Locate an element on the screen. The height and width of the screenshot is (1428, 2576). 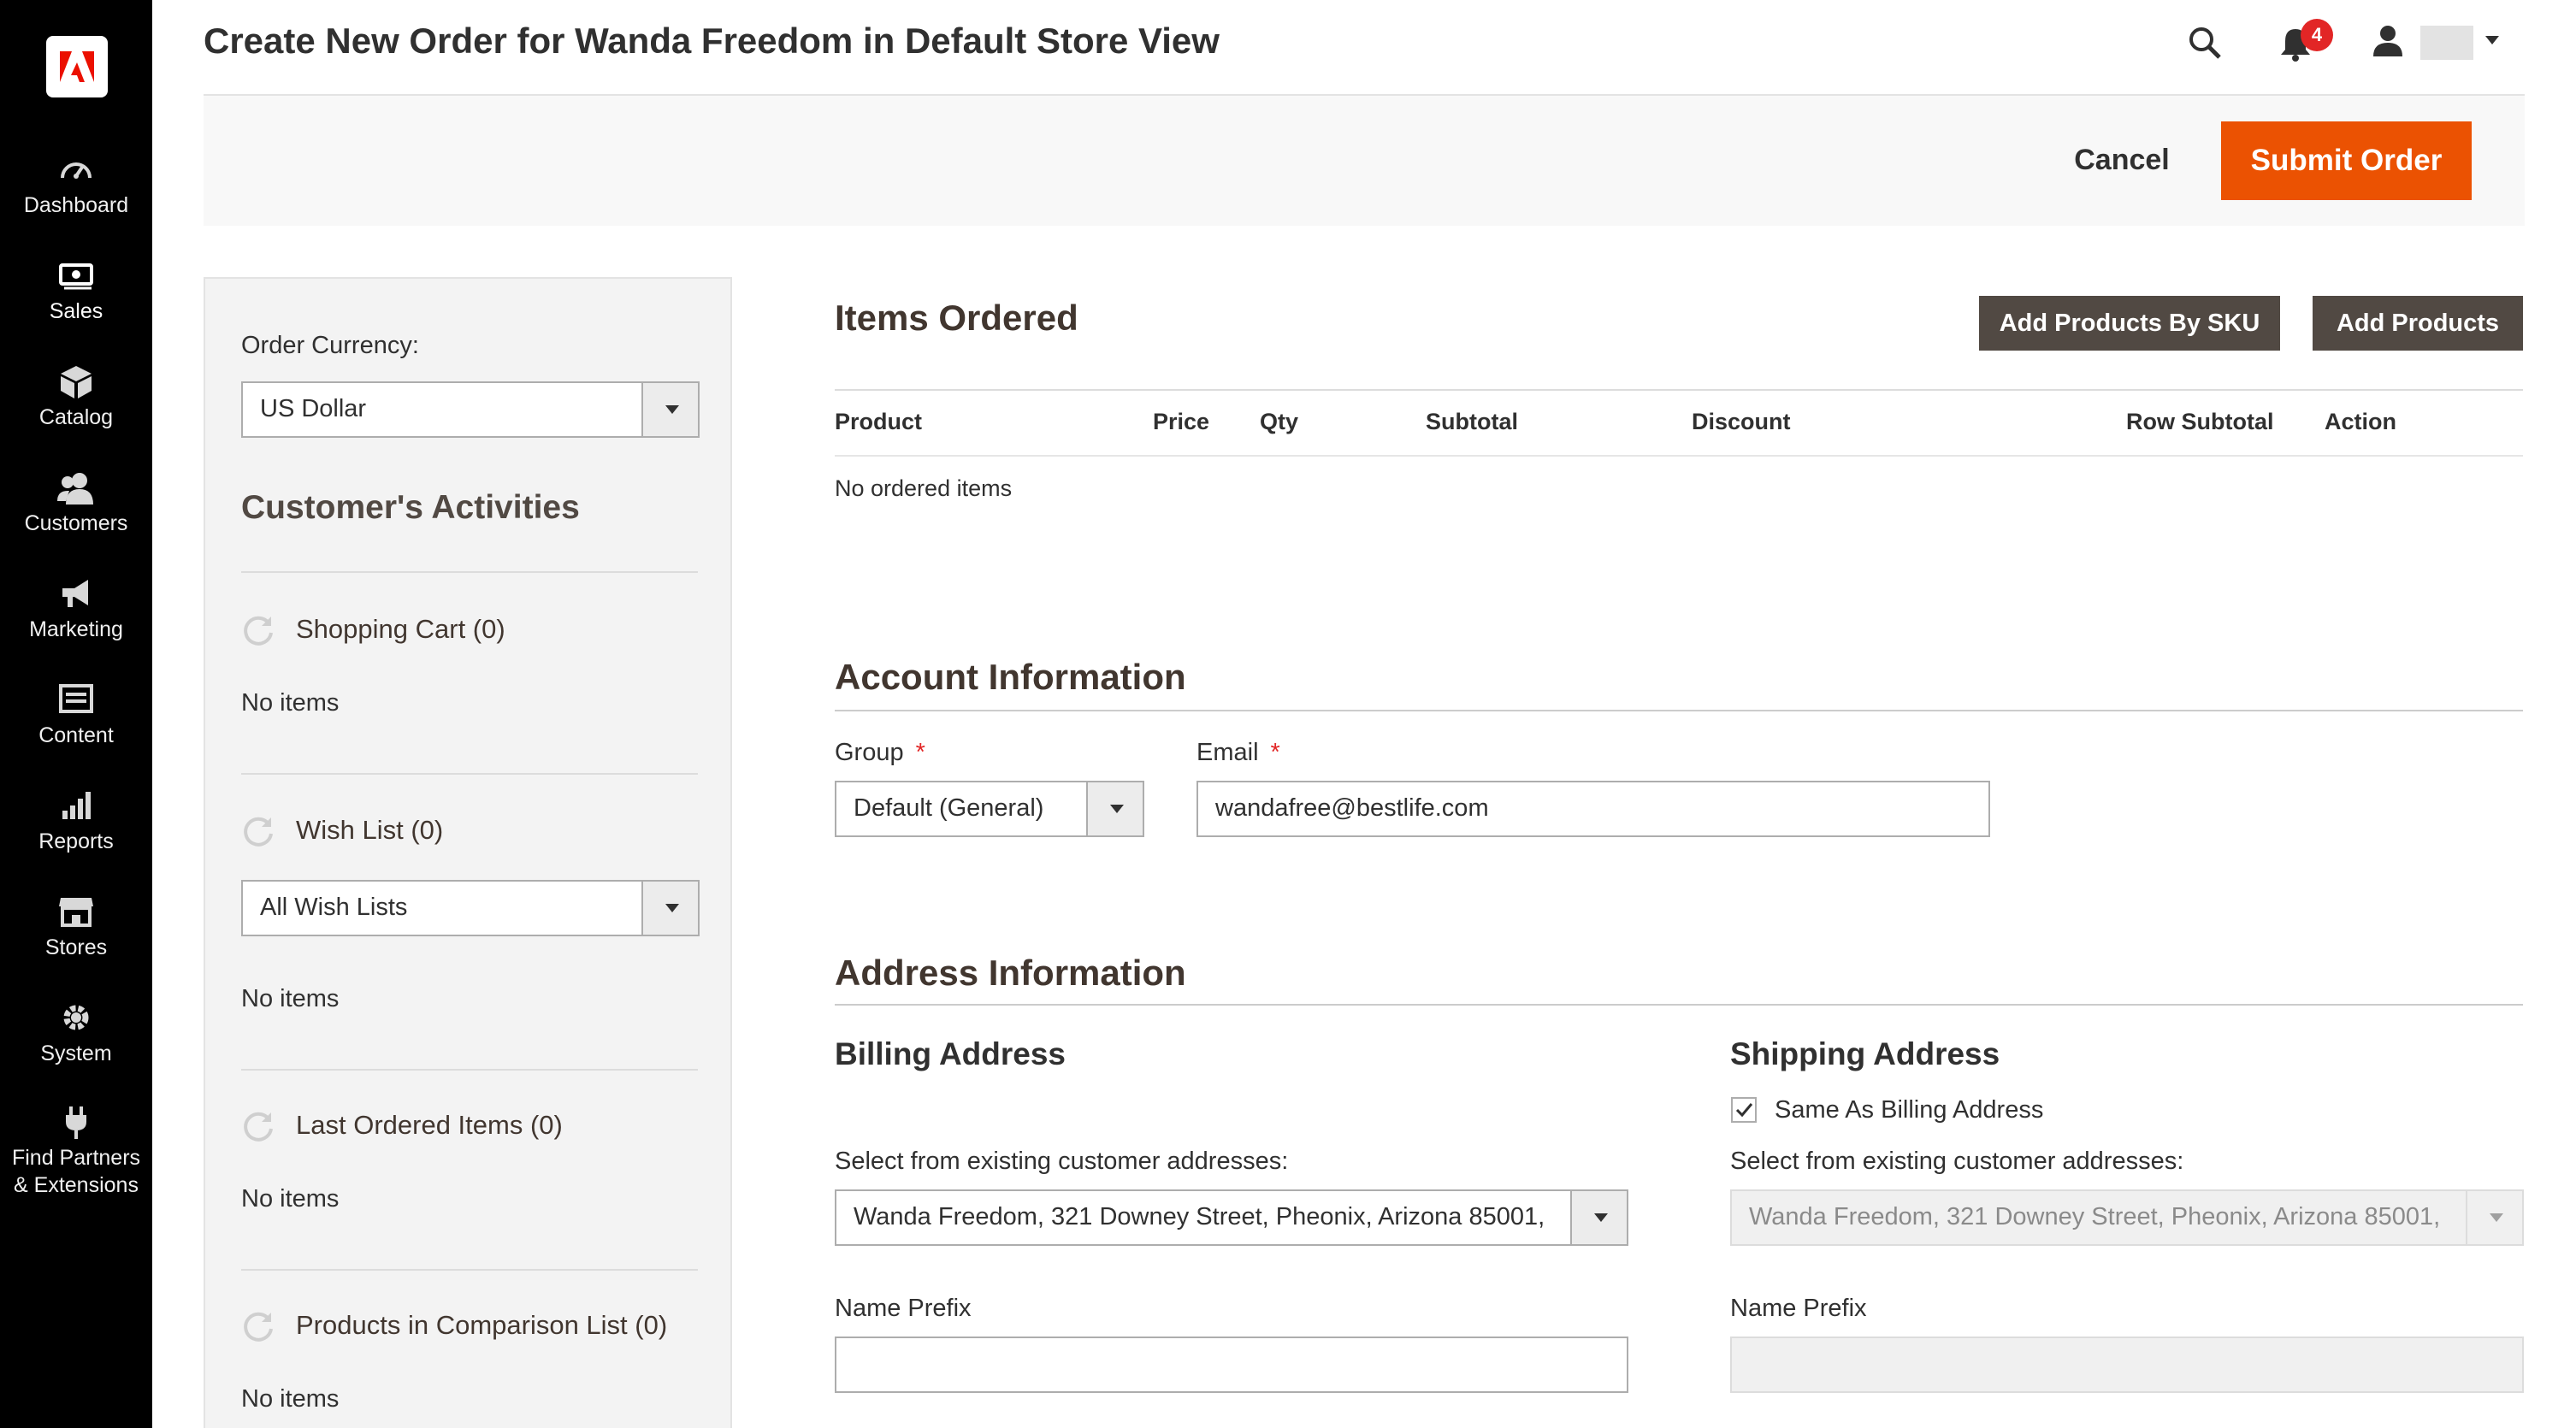
billing-name-prefix-input is located at coordinates (1231, 1365).